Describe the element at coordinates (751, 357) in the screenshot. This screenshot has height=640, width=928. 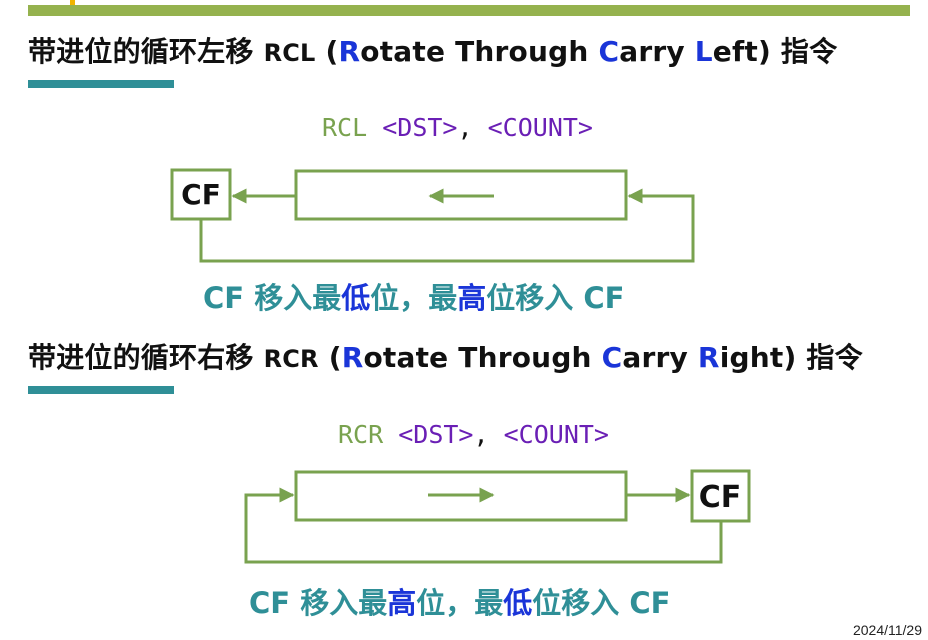
I see `rcr-side-rest: ight` at that location.